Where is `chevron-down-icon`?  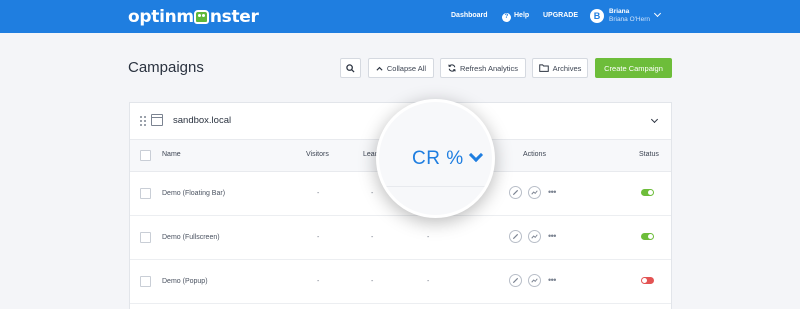
chevron-down-icon is located at coordinates (654, 119).